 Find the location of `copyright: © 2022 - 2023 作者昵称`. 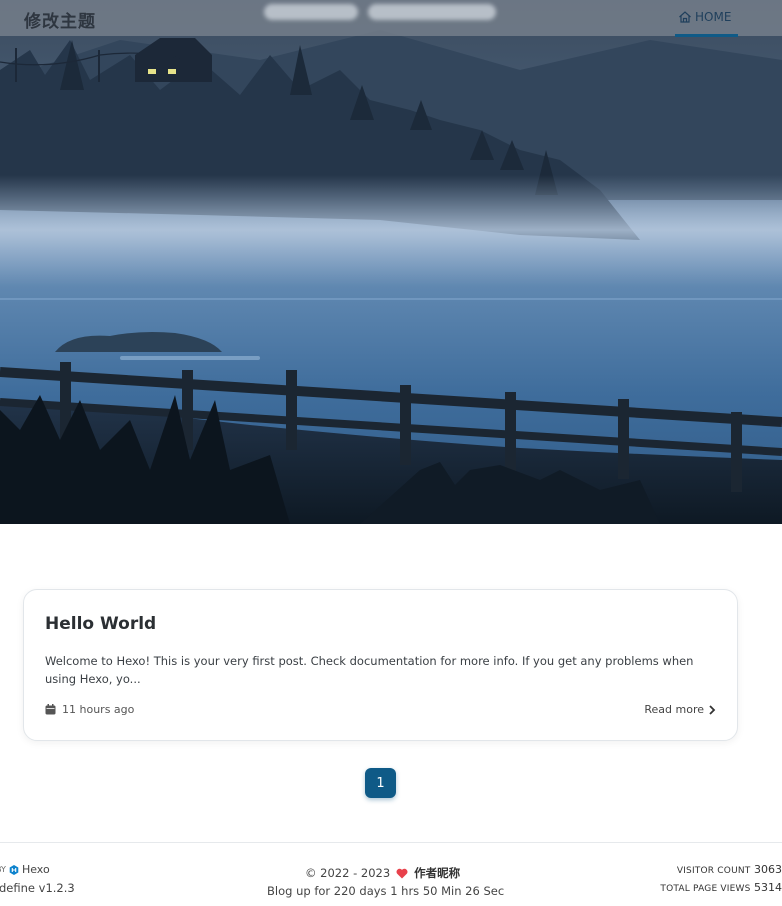

copyright: © 2022 - 2023 作者昵称 is located at coordinates (382, 873).